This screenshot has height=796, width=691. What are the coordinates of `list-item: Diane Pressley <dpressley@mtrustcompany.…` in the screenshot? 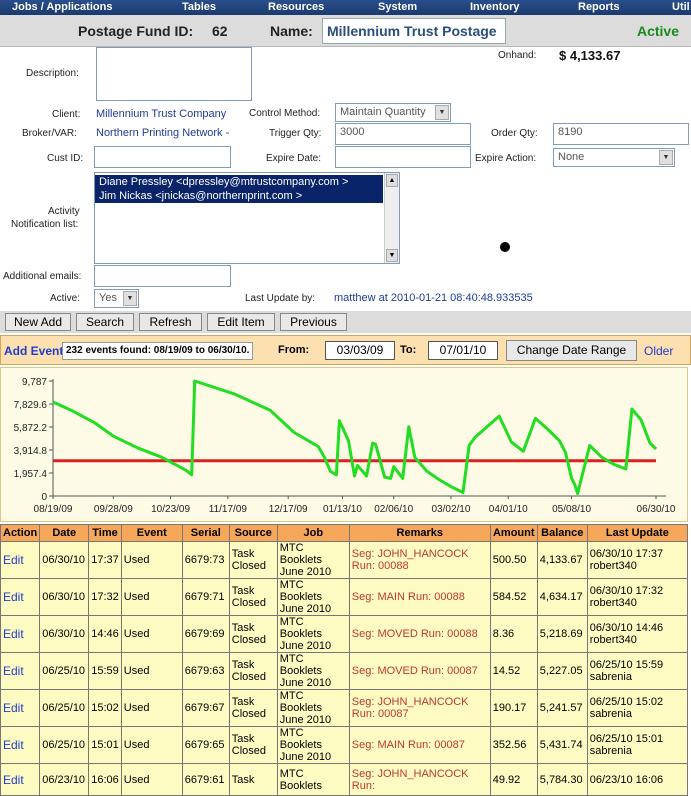 It's located at (239, 182).